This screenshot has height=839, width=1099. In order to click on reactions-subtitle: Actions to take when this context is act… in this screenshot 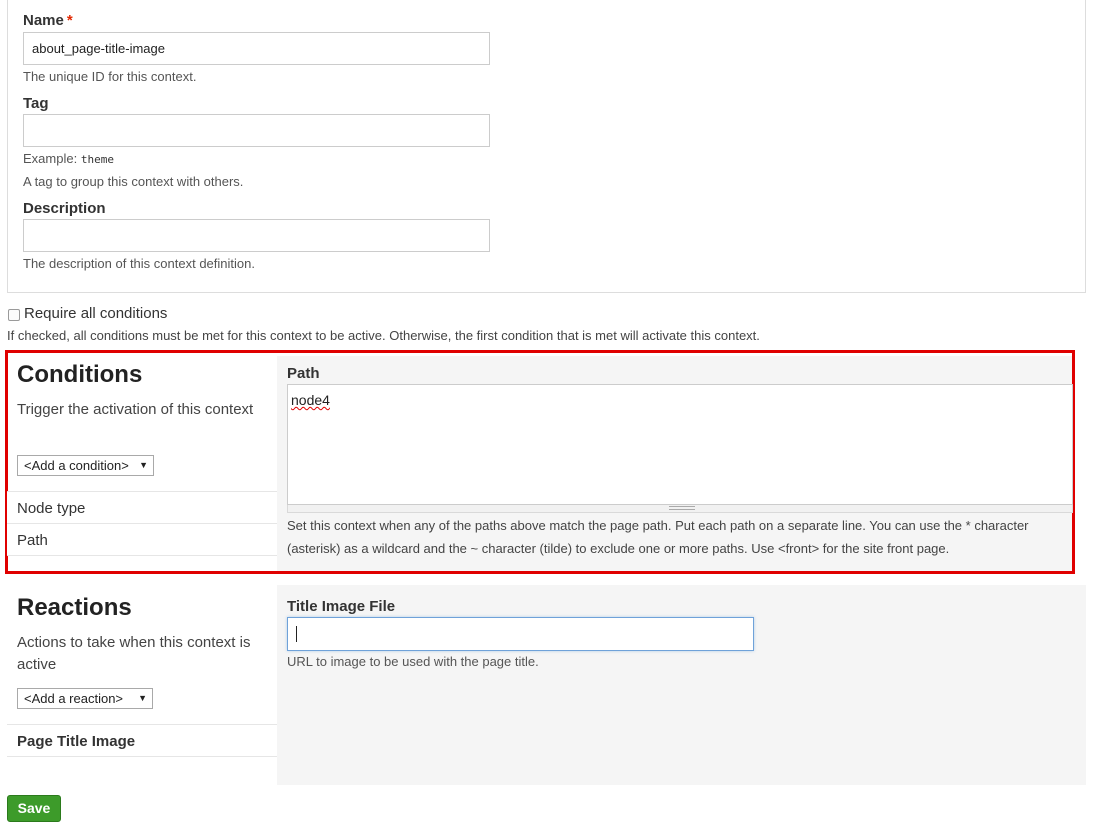, I will do `click(134, 653)`.